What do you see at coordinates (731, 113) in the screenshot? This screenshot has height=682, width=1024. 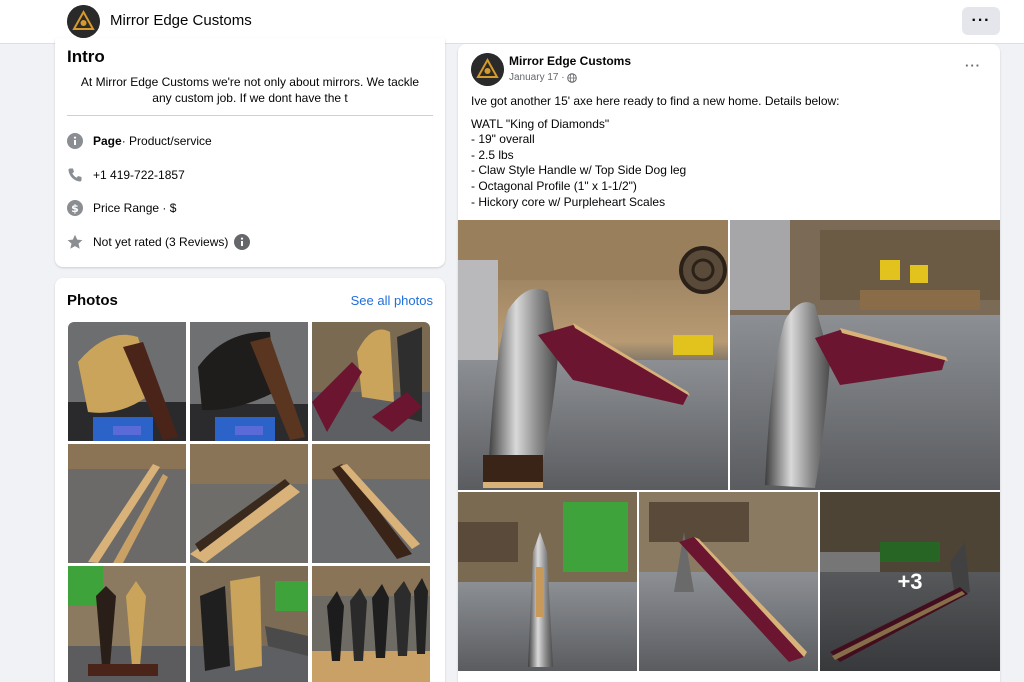 I see `post-text-line` at bounding box center [731, 113].